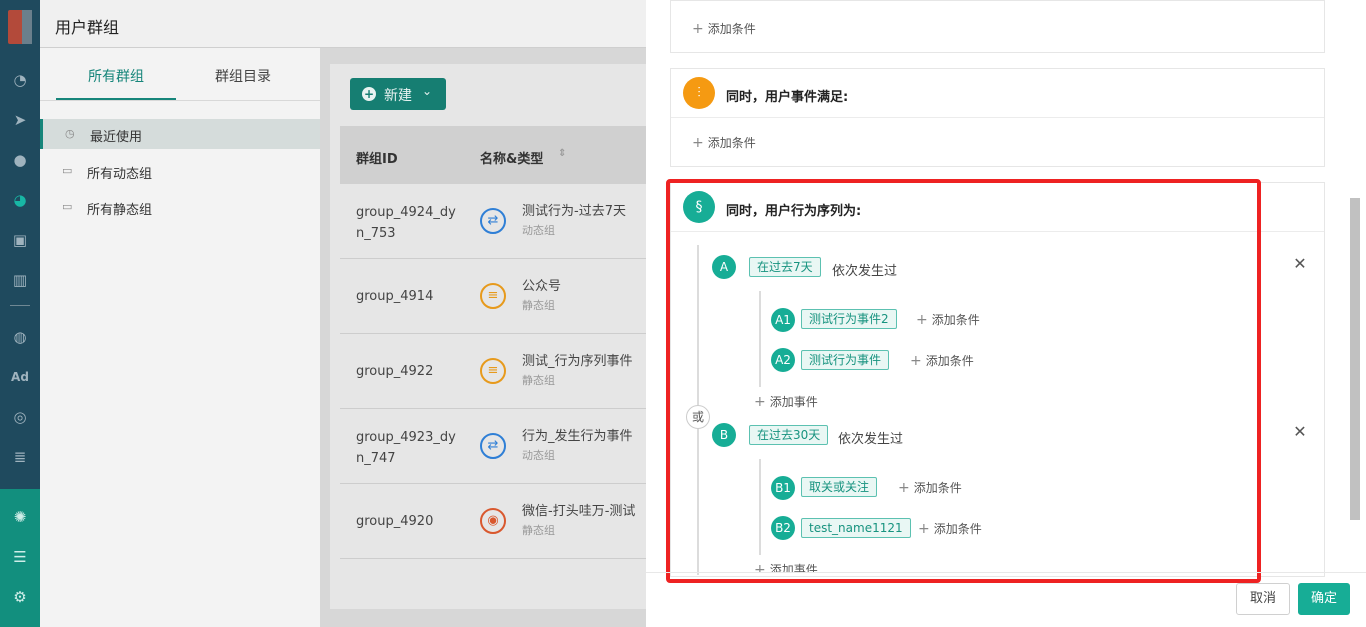 The height and width of the screenshot is (627, 1366). Describe the element at coordinates (1006, 572) in the screenshot. I see `footer-divider` at that location.